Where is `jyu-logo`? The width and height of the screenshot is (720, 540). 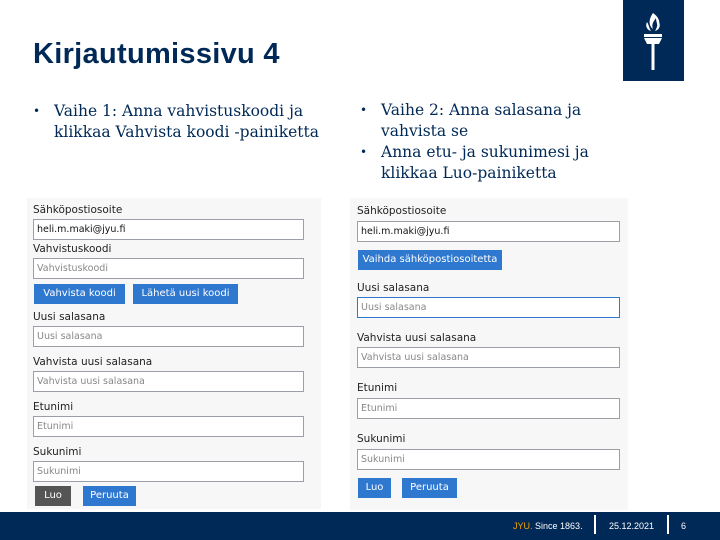
jyu-logo is located at coordinates (653, 40).